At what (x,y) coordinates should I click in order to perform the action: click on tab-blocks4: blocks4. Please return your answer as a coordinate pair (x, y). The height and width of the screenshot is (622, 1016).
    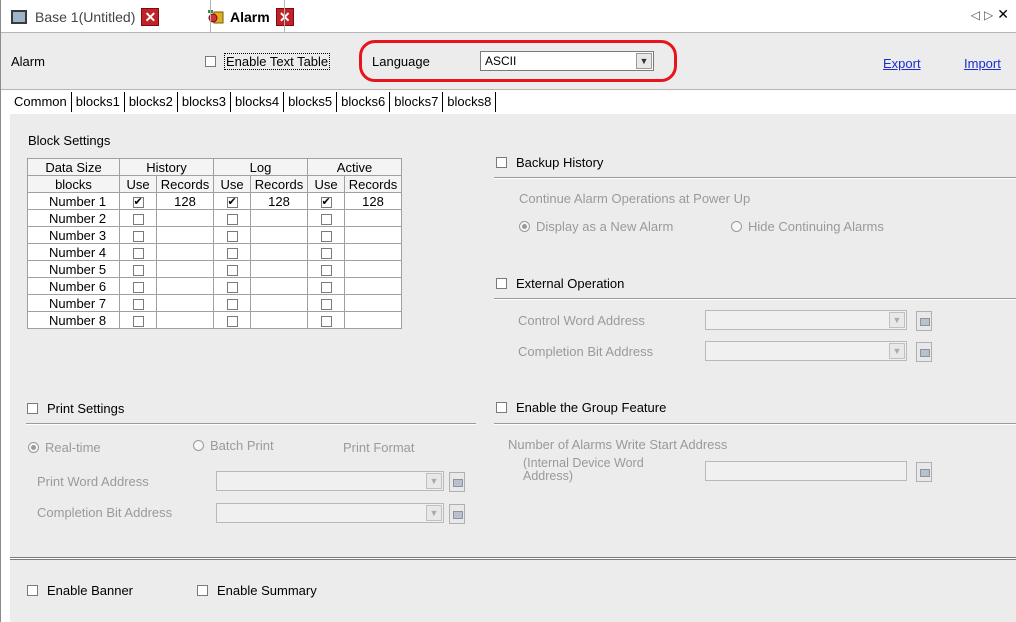
    Looking at the image, I should click on (258, 102).